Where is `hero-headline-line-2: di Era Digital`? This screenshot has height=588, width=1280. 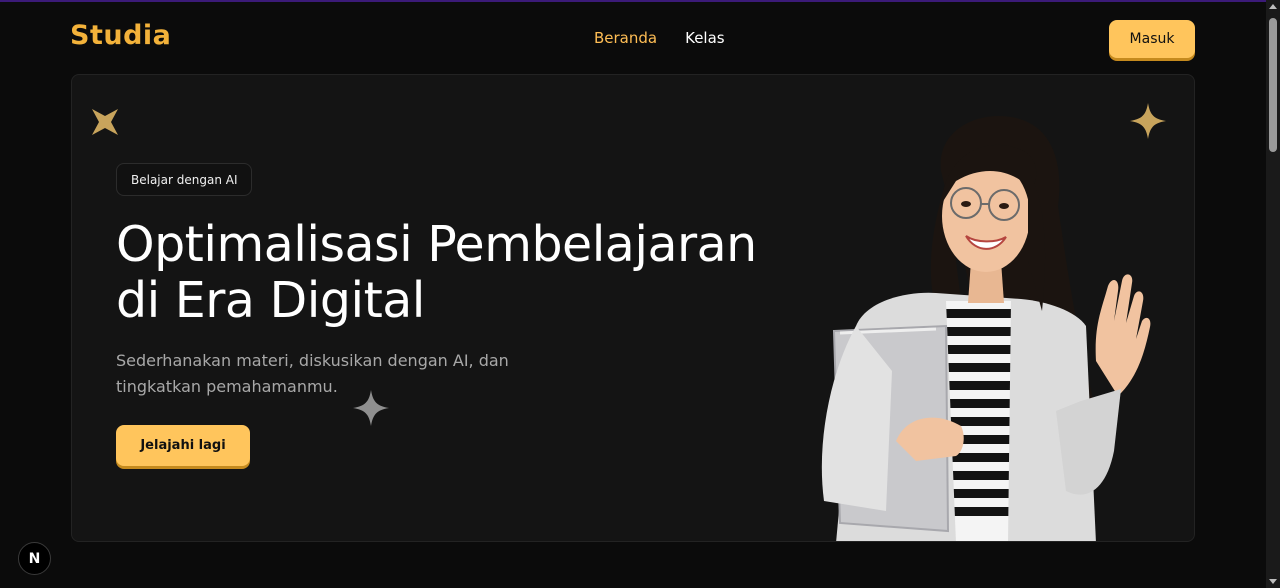
hero-headline-line-2: di Era Digital is located at coordinates (270, 300).